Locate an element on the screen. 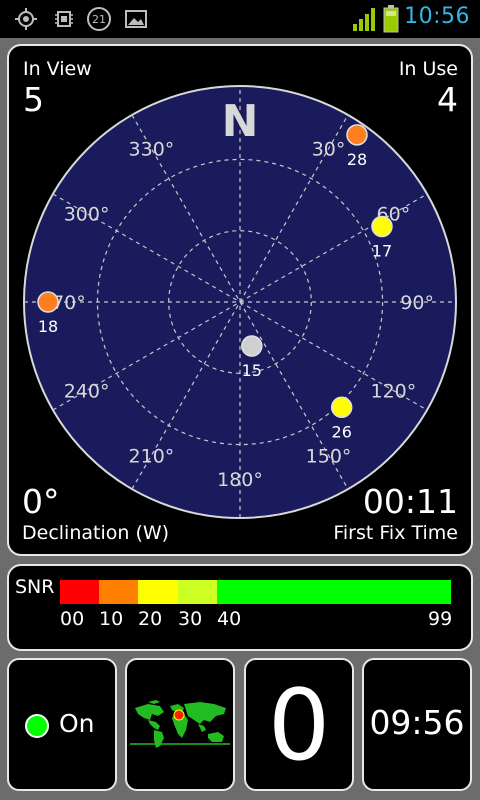 The height and width of the screenshot is (800, 480). gps-icon is located at coordinates (26, 19).